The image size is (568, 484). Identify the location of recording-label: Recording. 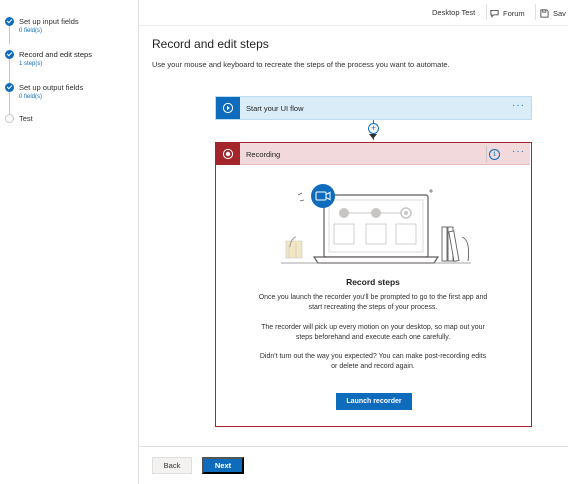
(263, 154).